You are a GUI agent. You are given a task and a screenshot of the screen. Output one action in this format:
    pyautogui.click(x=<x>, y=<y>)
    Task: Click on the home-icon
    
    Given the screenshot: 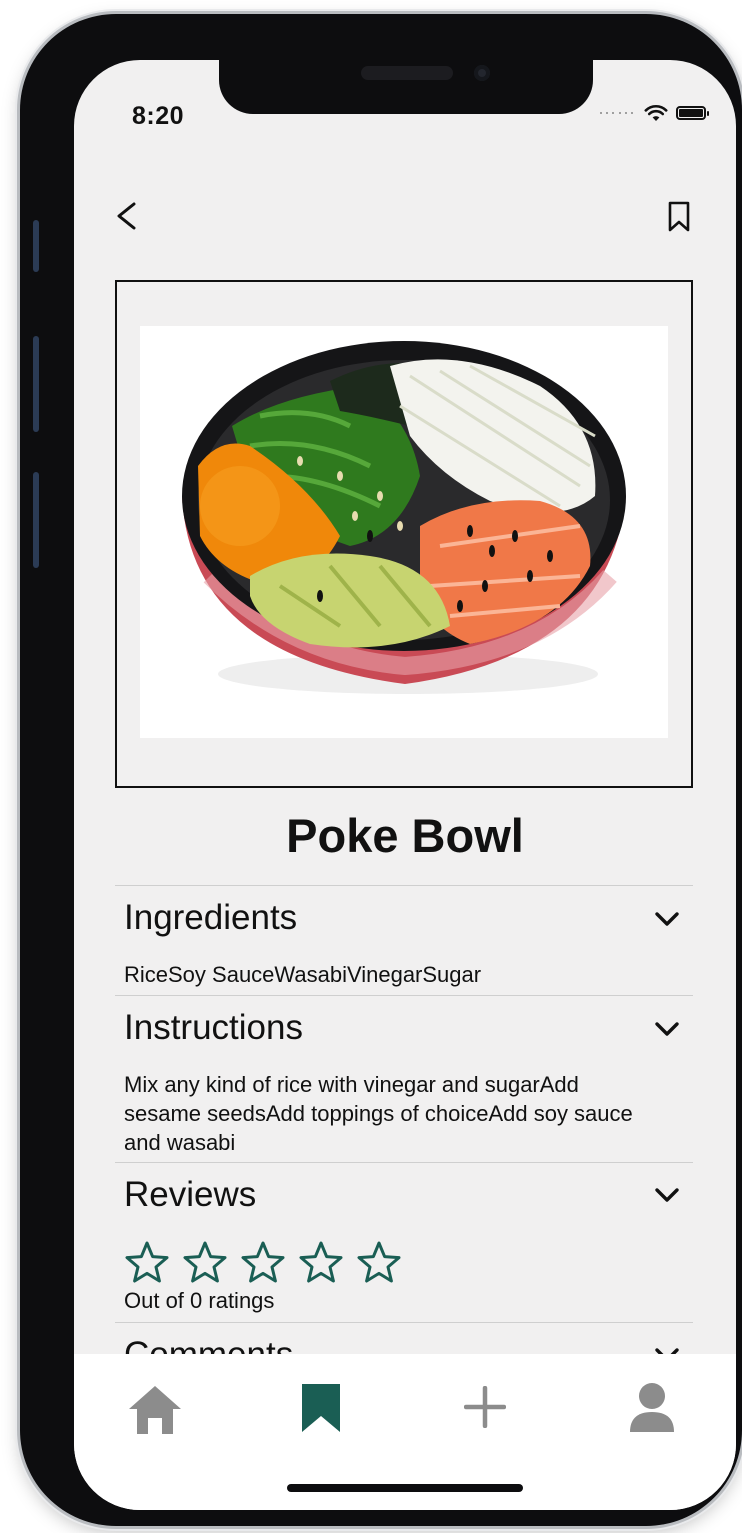 What is the action you would take?
    pyautogui.click(x=155, y=1409)
    